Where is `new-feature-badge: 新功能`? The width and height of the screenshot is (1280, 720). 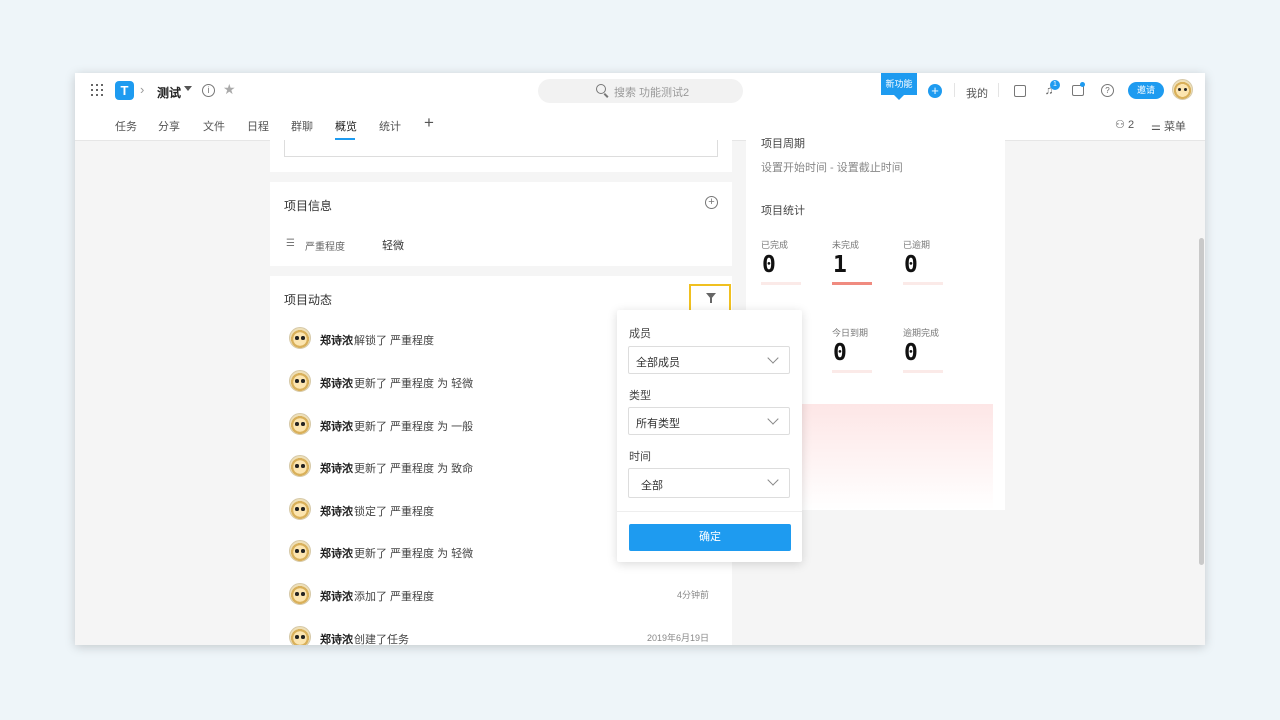 new-feature-badge: 新功能 is located at coordinates (899, 86).